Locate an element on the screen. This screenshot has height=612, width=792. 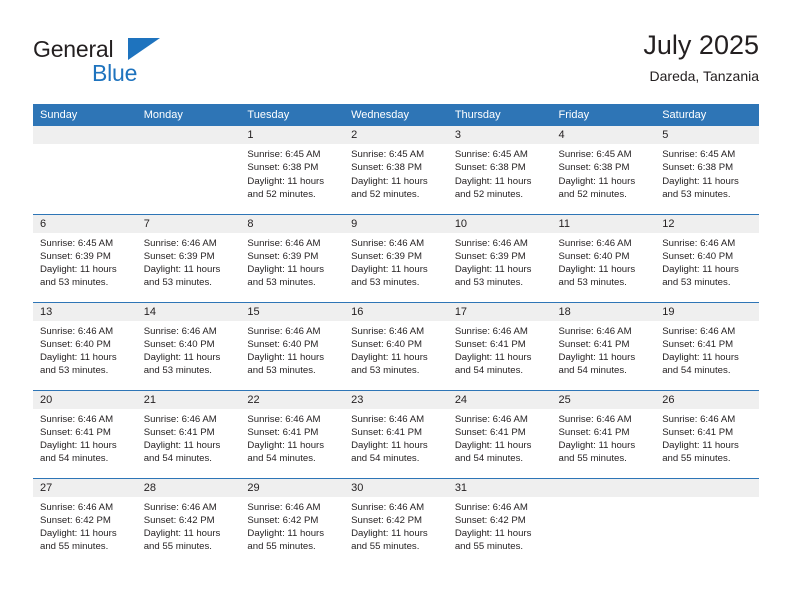
day-number: 3 is located at coordinates (499, 135).